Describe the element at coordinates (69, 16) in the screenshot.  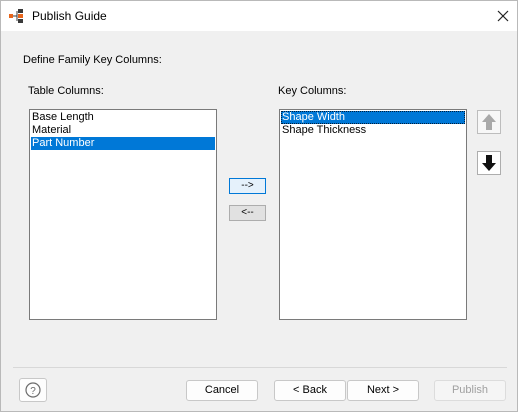
I see `window-title: Publish Guide` at that location.